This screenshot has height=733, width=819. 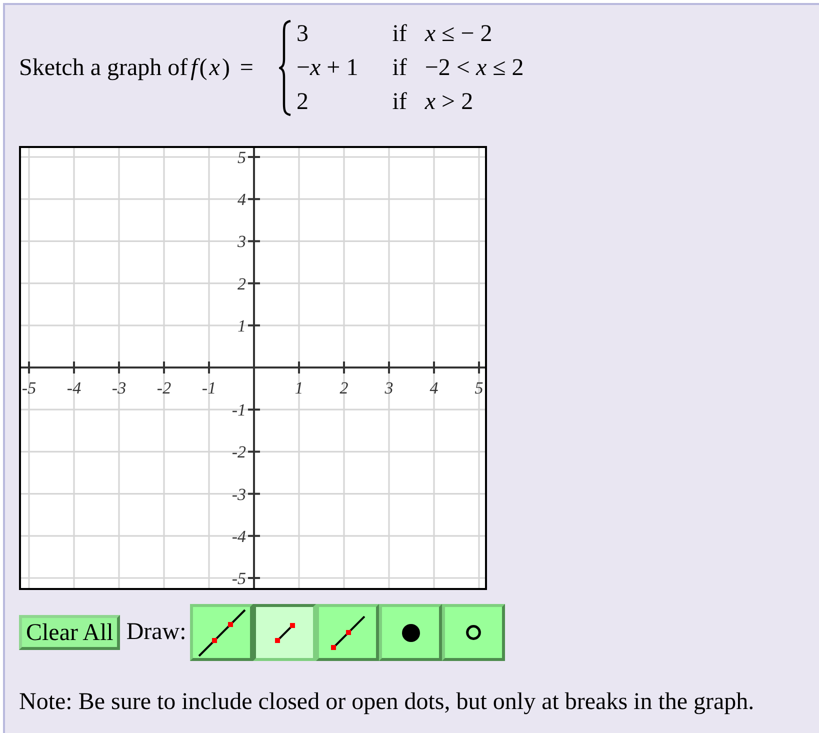 I want to click on function-label: f(x) =, so click(x=223, y=68).